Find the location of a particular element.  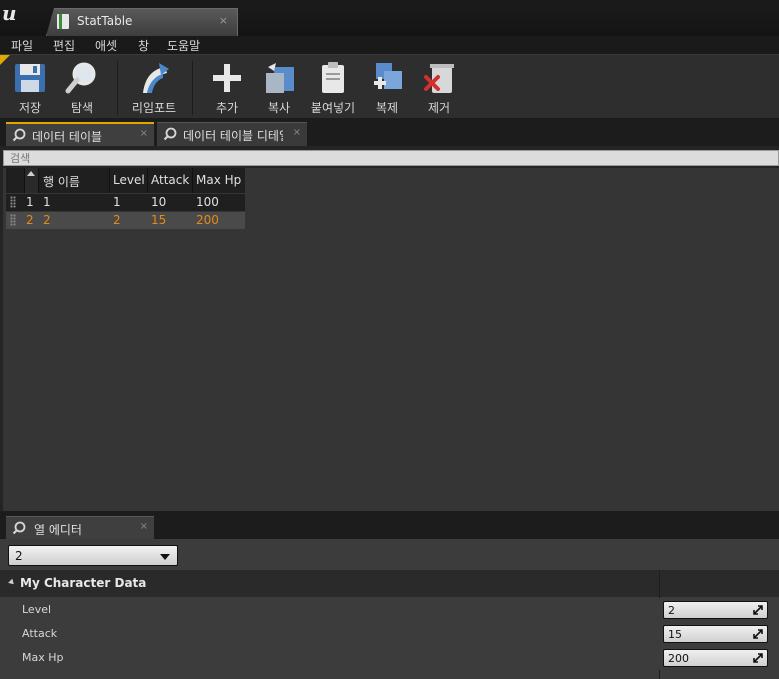

max-hp-value: 200 is located at coordinates (678, 658).